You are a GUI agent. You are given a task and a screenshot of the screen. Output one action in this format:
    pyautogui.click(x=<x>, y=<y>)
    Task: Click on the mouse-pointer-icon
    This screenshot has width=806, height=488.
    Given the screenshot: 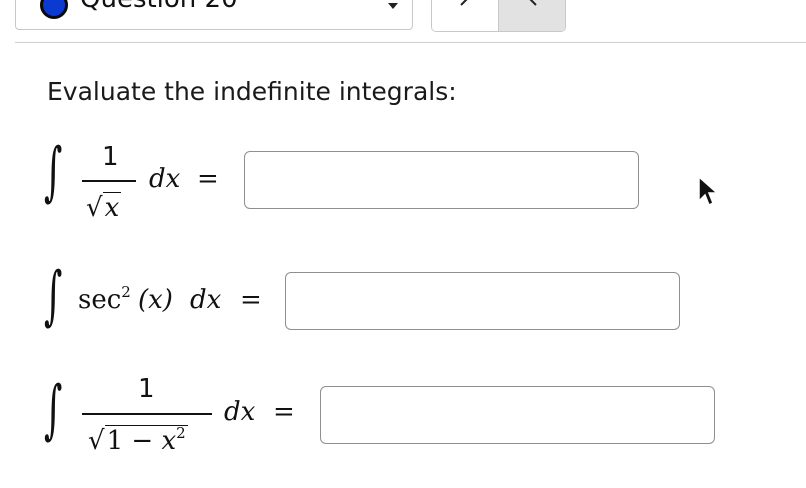 What is the action you would take?
    pyautogui.click(x=708, y=191)
    